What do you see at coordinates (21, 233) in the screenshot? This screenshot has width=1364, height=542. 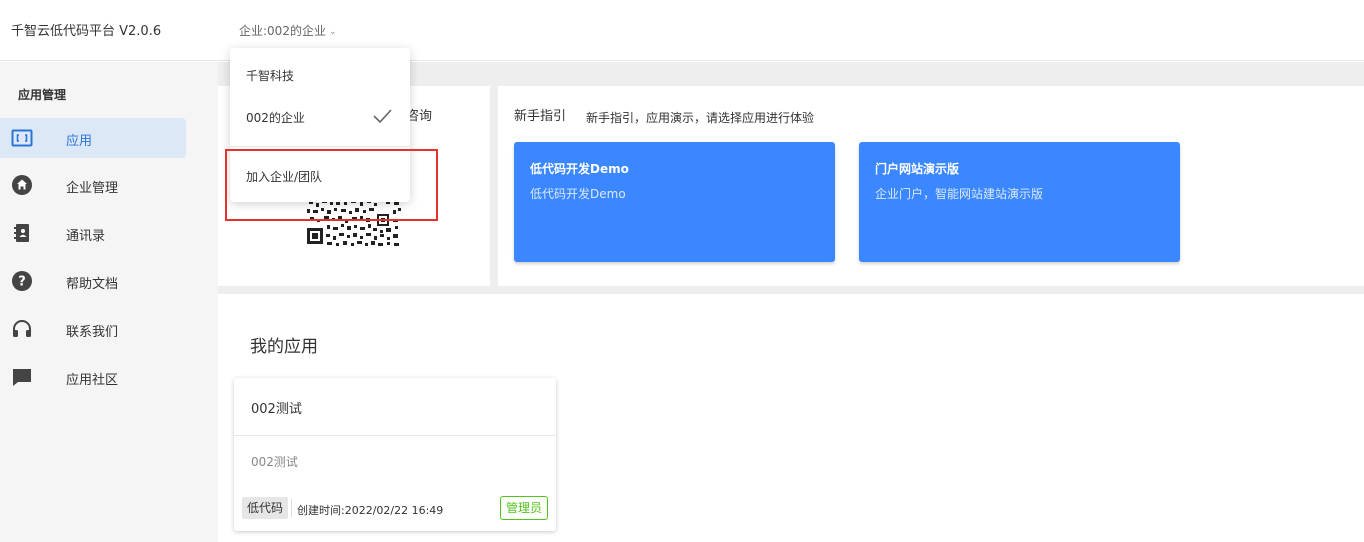 I see `contacts-book-icon` at bounding box center [21, 233].